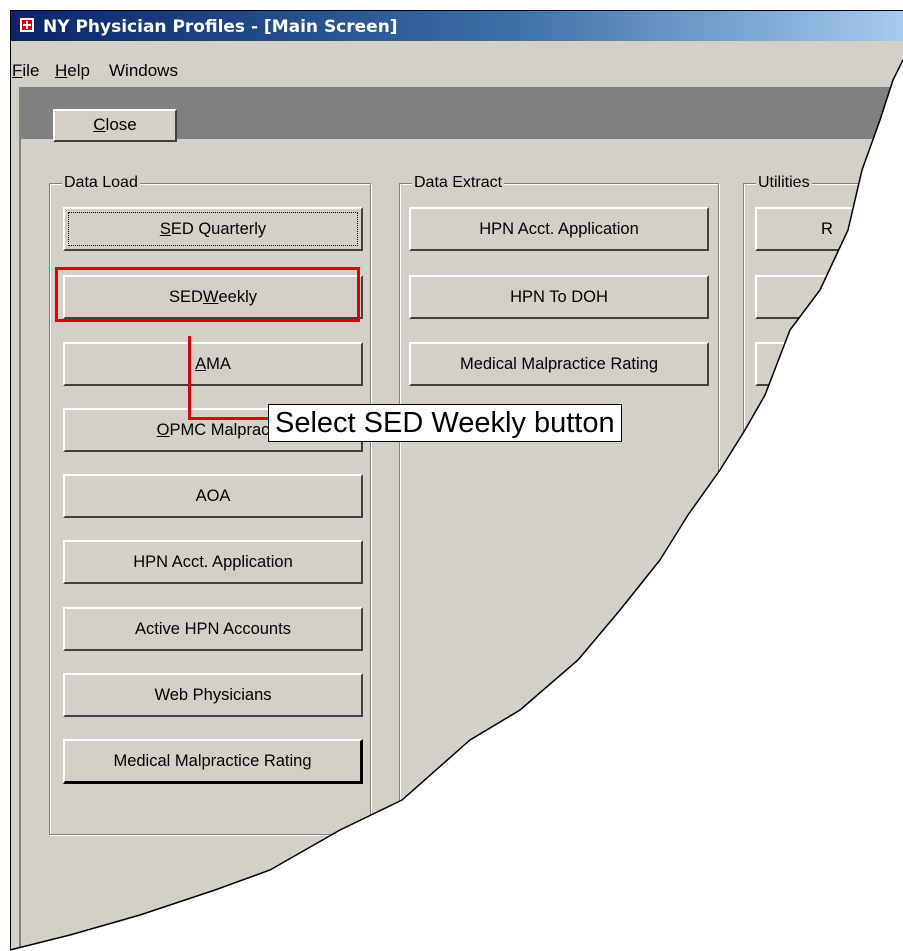 The width and height of the screenshot is (903, 951). Describe the element at coordinates (445, 423) in the screenshot. I see `callout-text: Select SED Weekly button` at that location.